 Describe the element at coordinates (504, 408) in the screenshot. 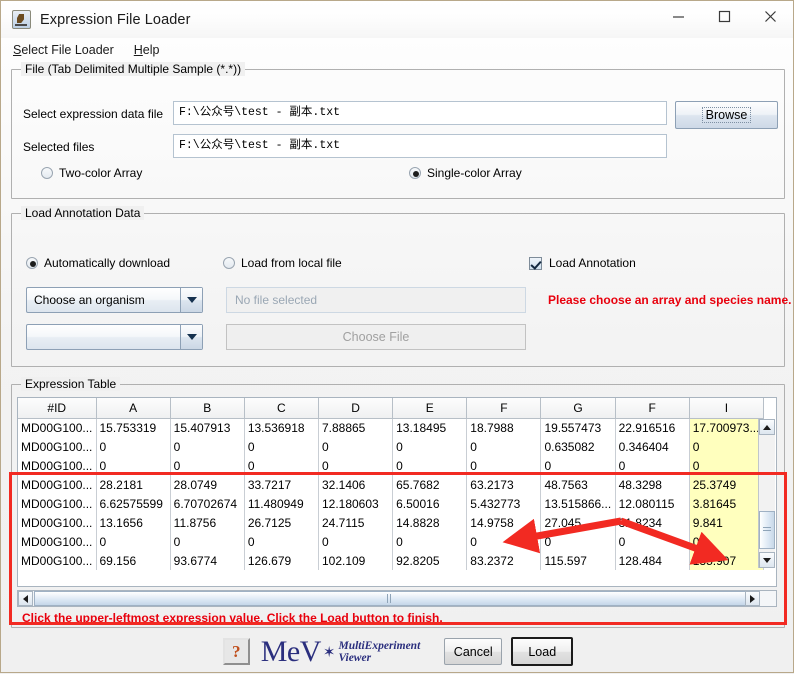

I see `column-header-f-6: F` at that location.